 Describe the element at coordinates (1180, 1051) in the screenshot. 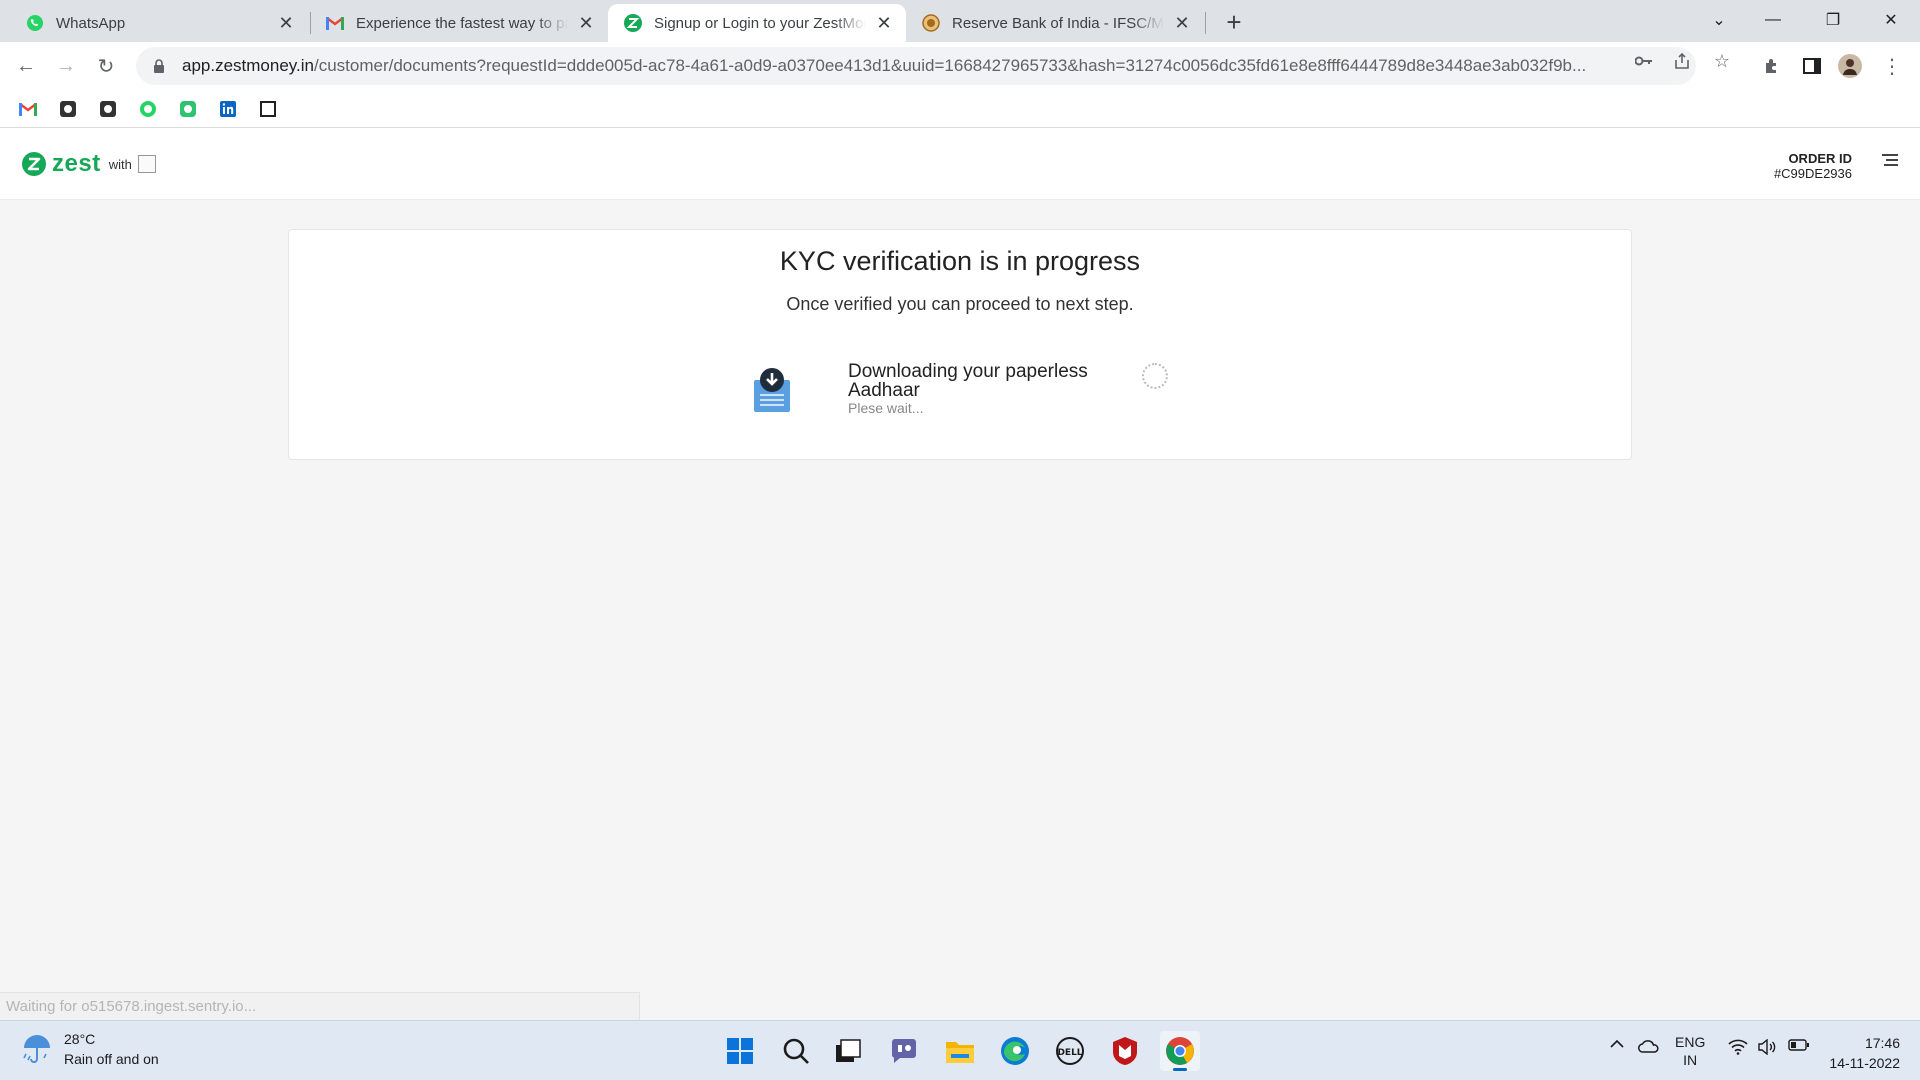

I see `chrome-taskbar-icon` at that location.